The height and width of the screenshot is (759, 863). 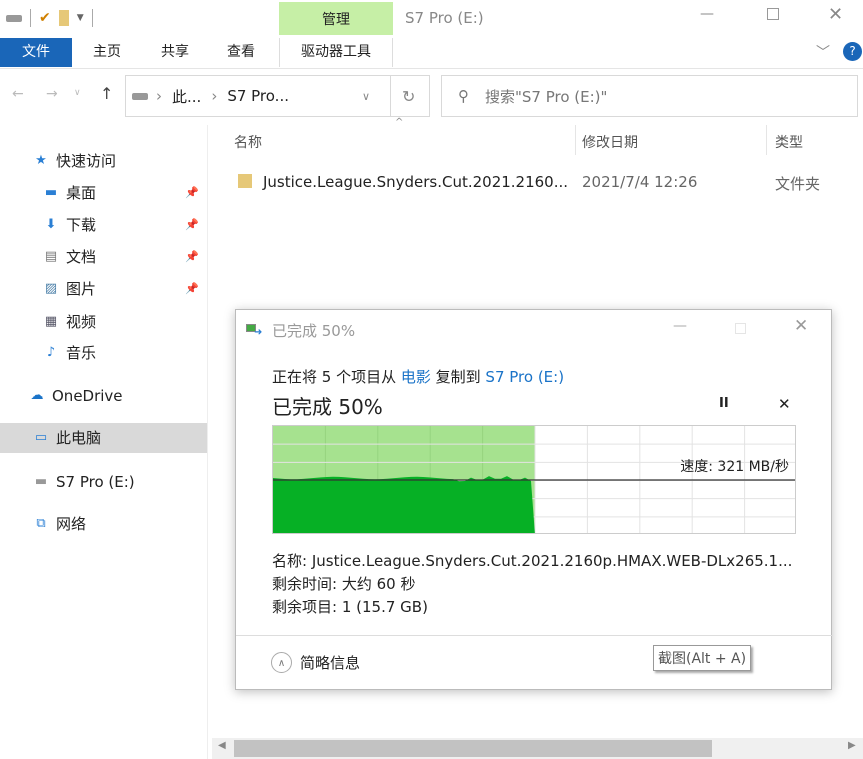 I want to click on download-icon: ⬇, so click(x=51, y=224).